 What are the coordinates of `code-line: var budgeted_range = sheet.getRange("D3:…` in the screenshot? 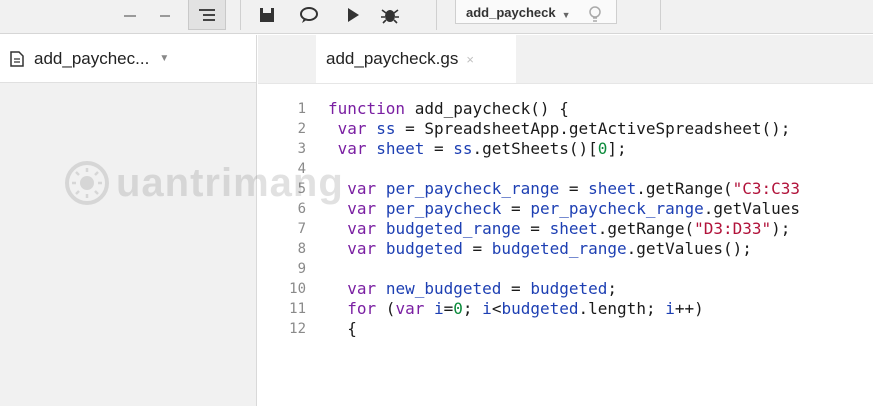 It's located at (559, 229).